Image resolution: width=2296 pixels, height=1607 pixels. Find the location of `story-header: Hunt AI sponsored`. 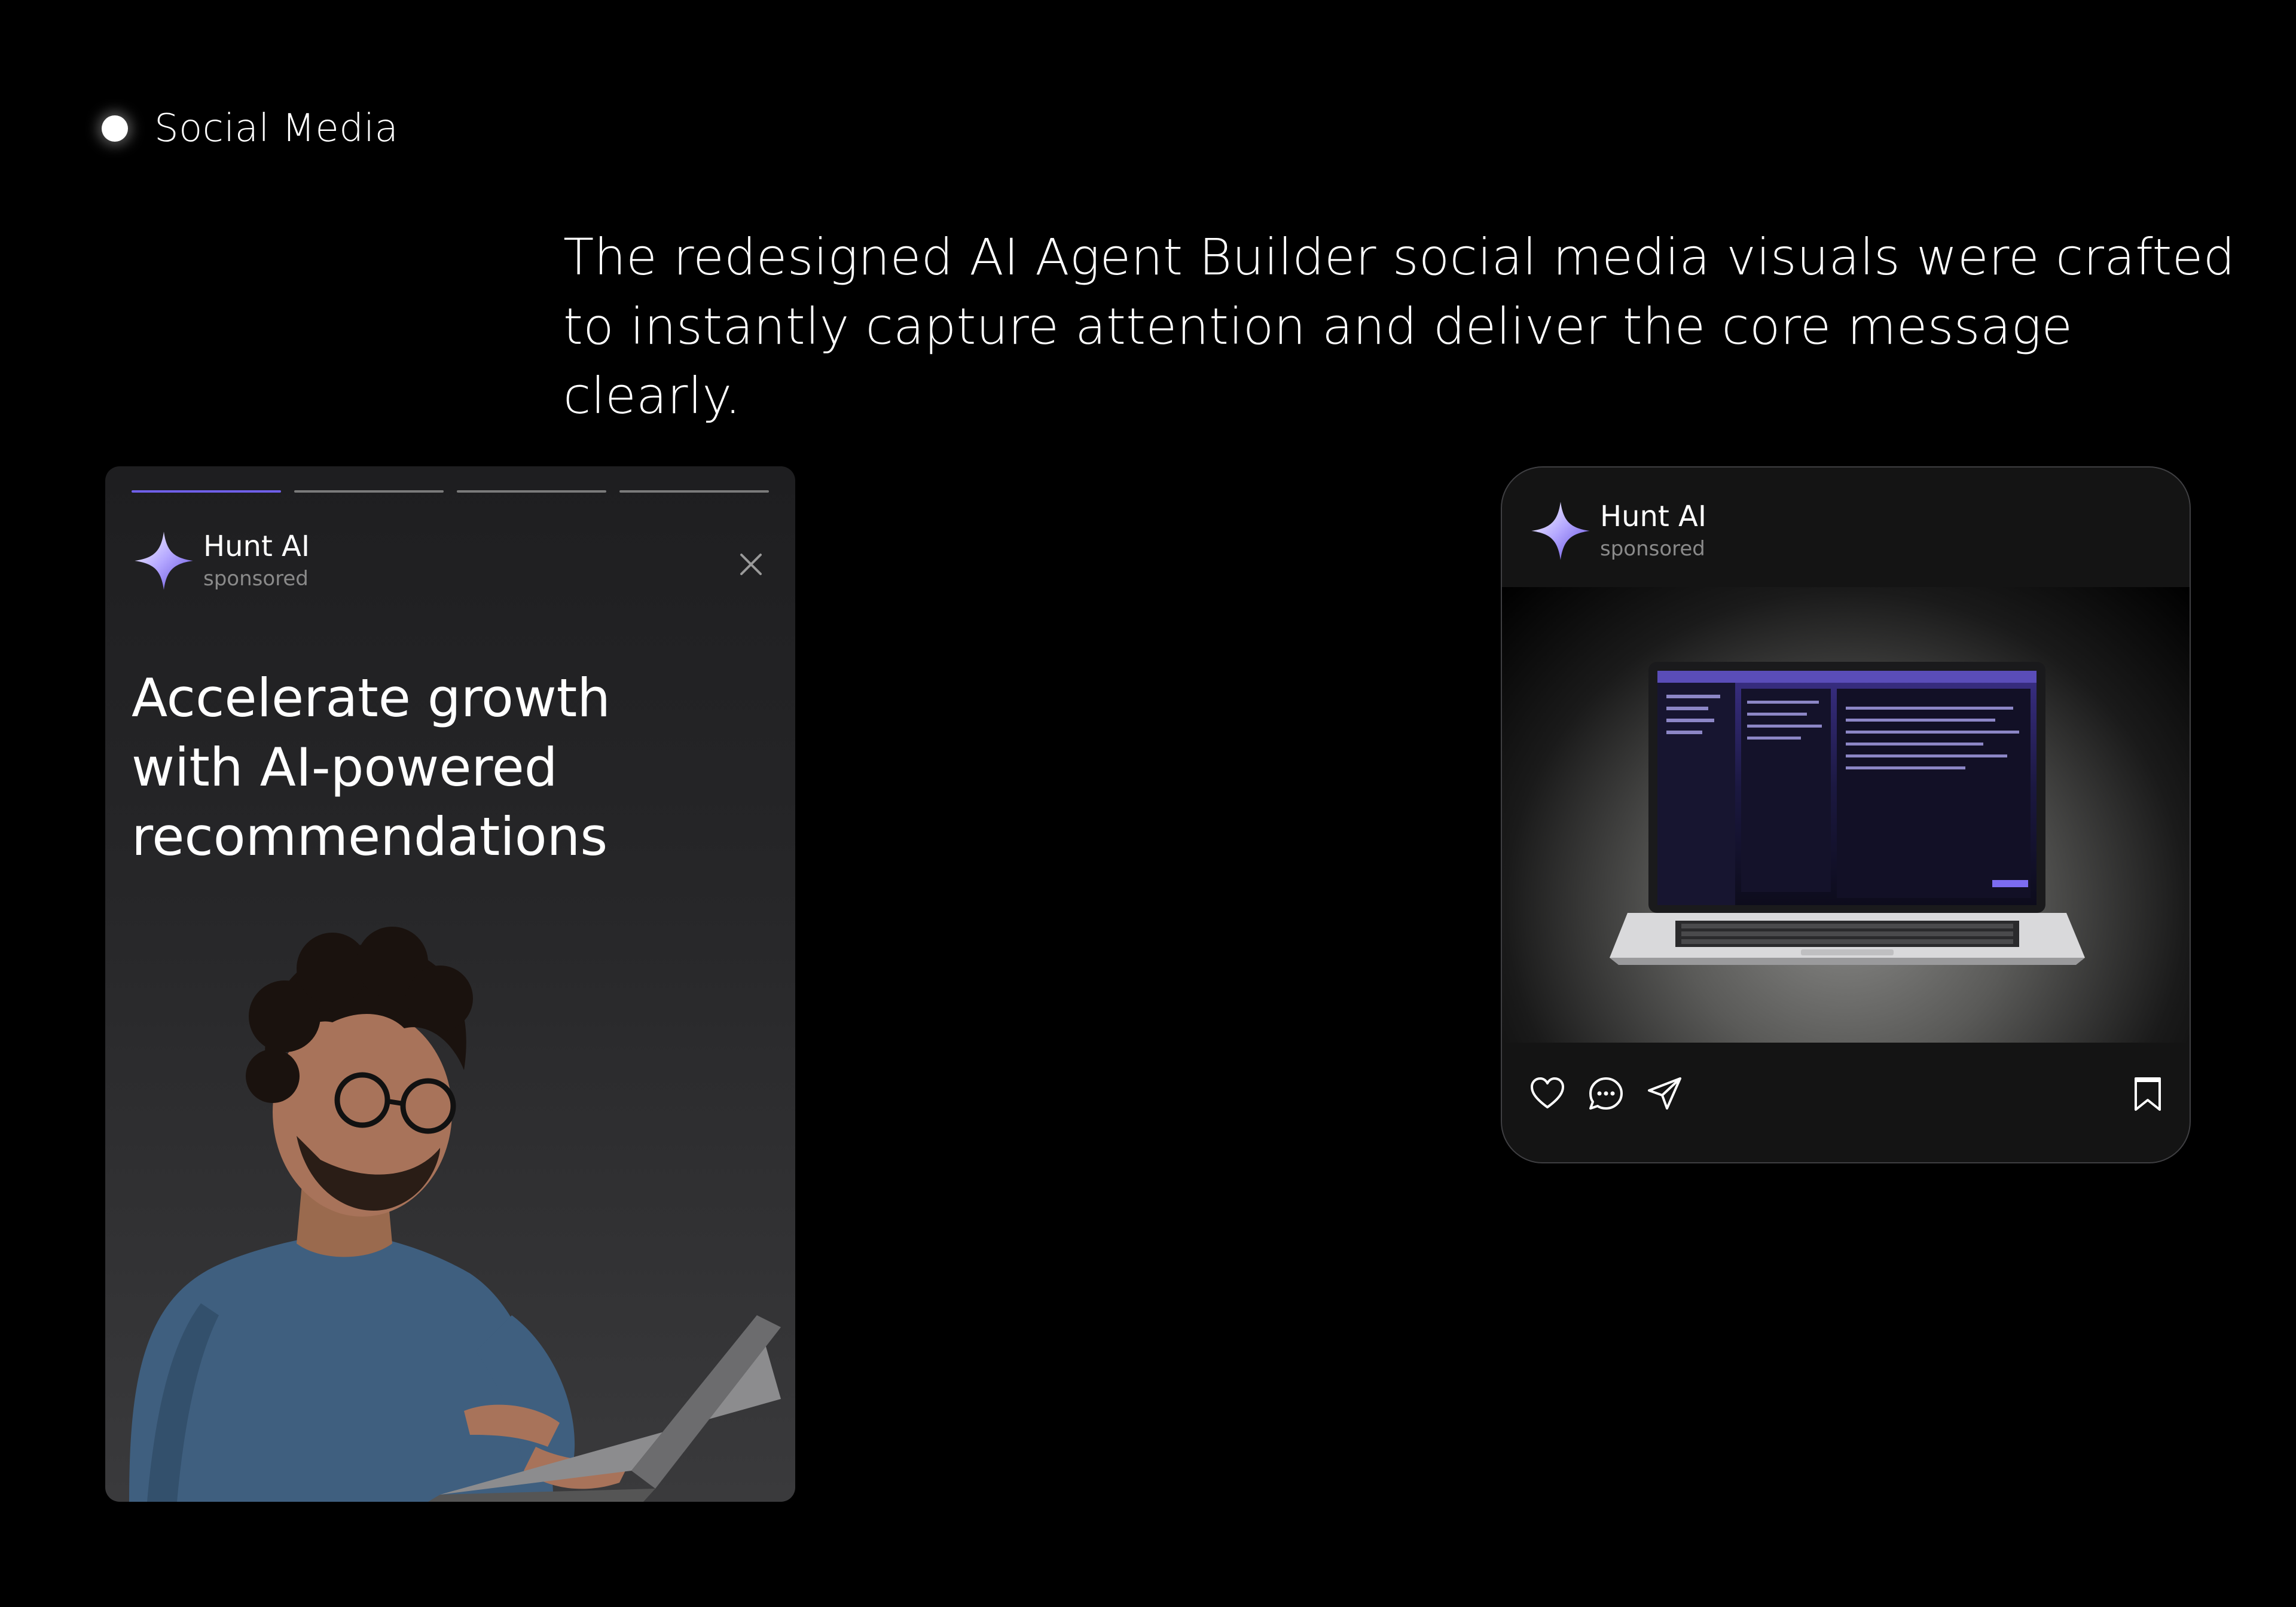

story-header: Hunt AI sponsored is located at coordinates (219, 560).